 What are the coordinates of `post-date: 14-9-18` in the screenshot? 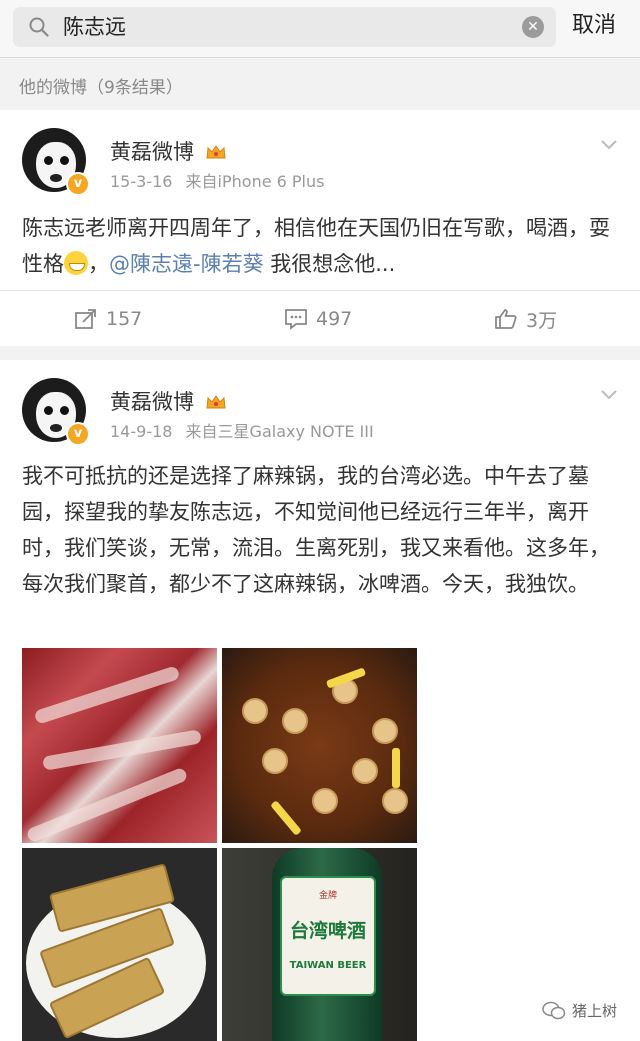 It's located at (141, 431).